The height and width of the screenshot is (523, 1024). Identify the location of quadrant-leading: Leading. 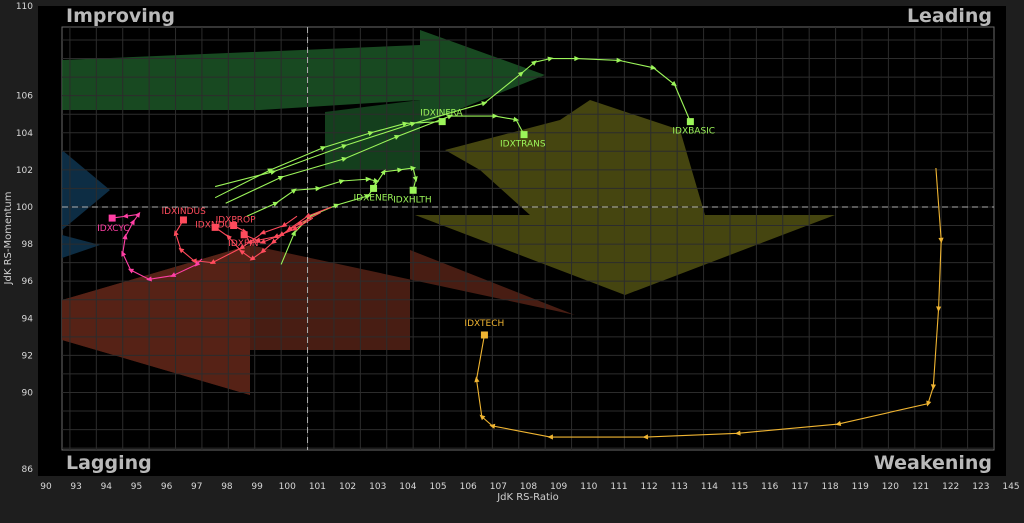
(949, 16).